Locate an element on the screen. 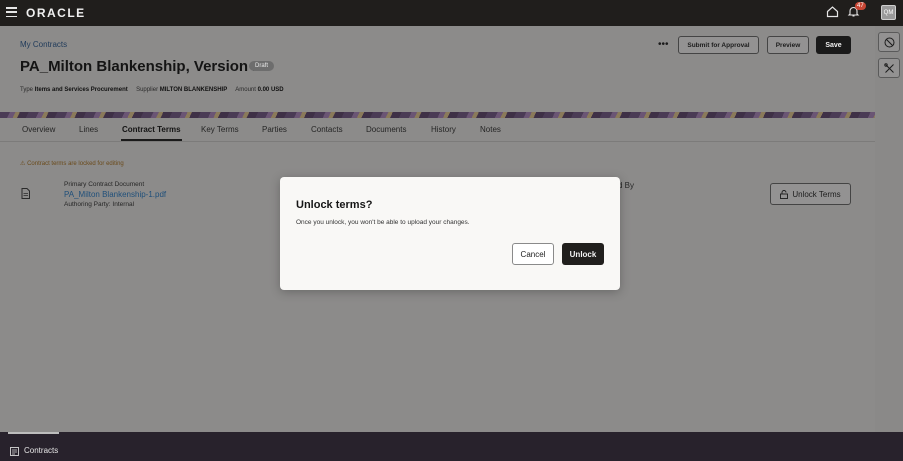 The image size is (903, 461). warning-icon: ⚠ is located at coordinates (23, 164).